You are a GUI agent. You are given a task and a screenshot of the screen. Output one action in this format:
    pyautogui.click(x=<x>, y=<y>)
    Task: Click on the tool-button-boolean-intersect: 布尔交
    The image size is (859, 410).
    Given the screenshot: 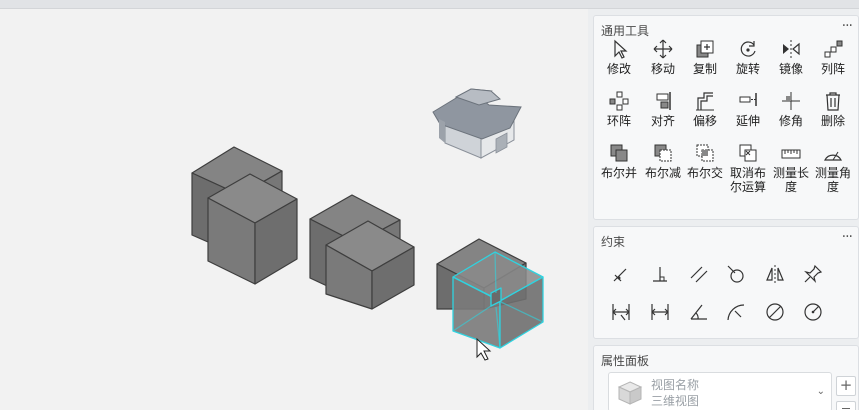 What is the action you would take?
    pyautogui.click(x=705, y=161)
    